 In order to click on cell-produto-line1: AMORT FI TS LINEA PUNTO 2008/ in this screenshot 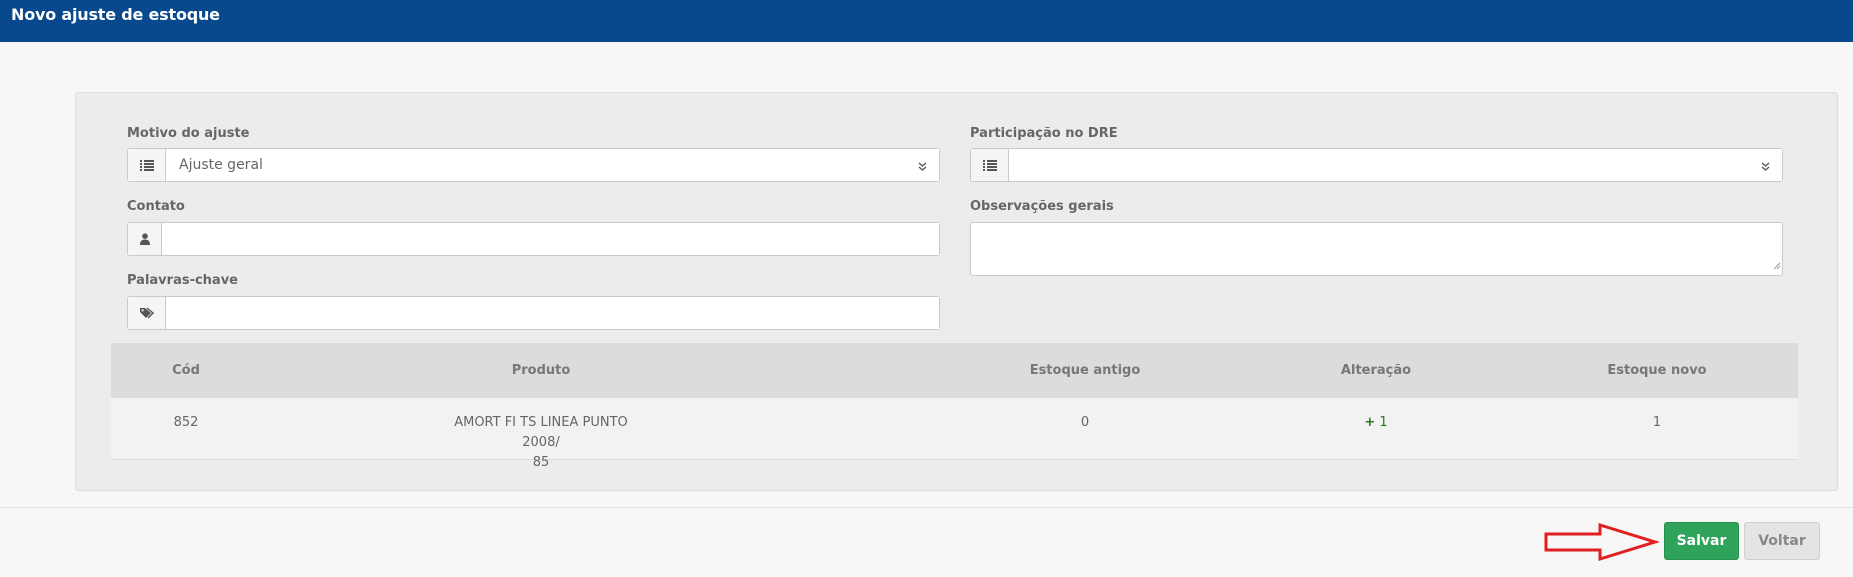, I will do `click(541, 432)`.